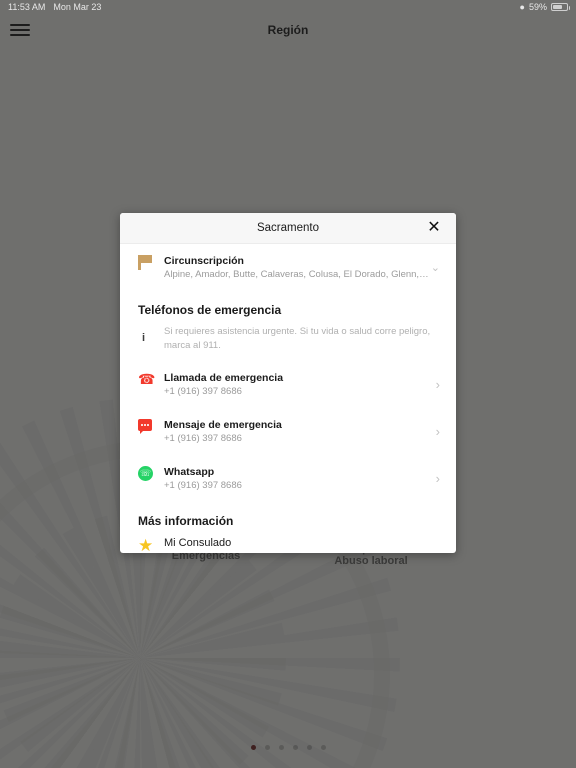 The image size is (576, 768). Describe the element at coordinates (146, 544) in the screenshot. I see `star-icon: ★` at that location.